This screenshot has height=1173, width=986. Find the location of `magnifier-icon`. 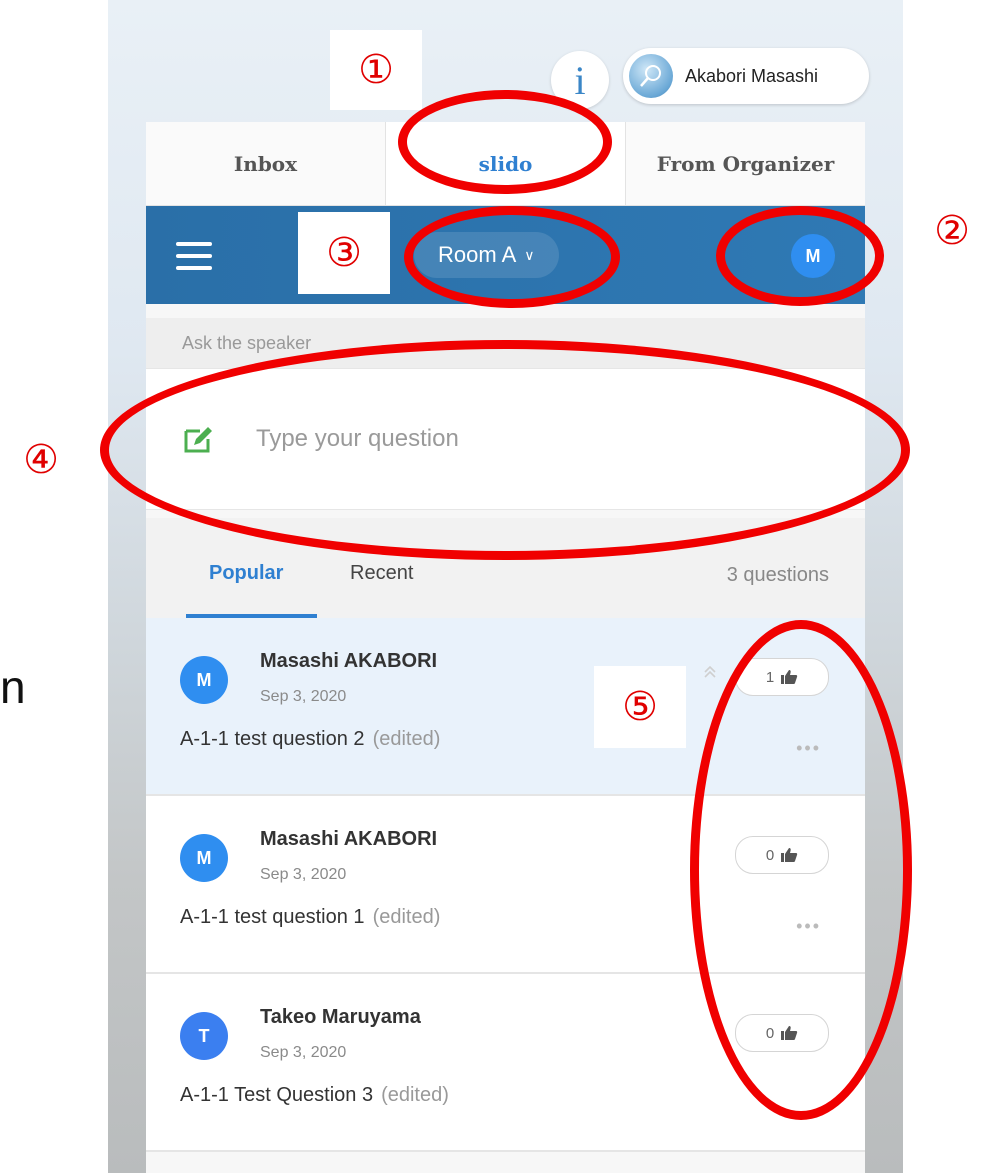

magnifier-icon is located at coordinates (650, 76).